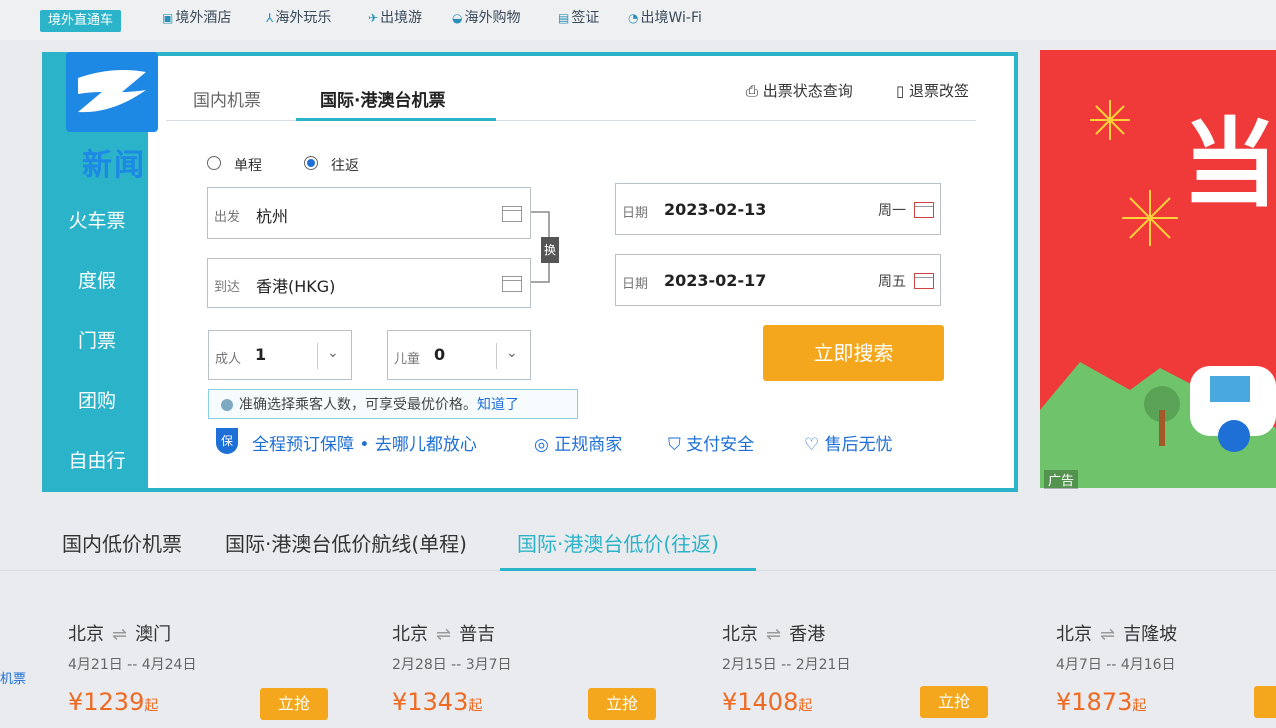 The width and height of the screenshot is (1276, 728). Describe the element at coordinates (203, 18) in the screenshot. I see `nav-label: 境外酒店` at that location.